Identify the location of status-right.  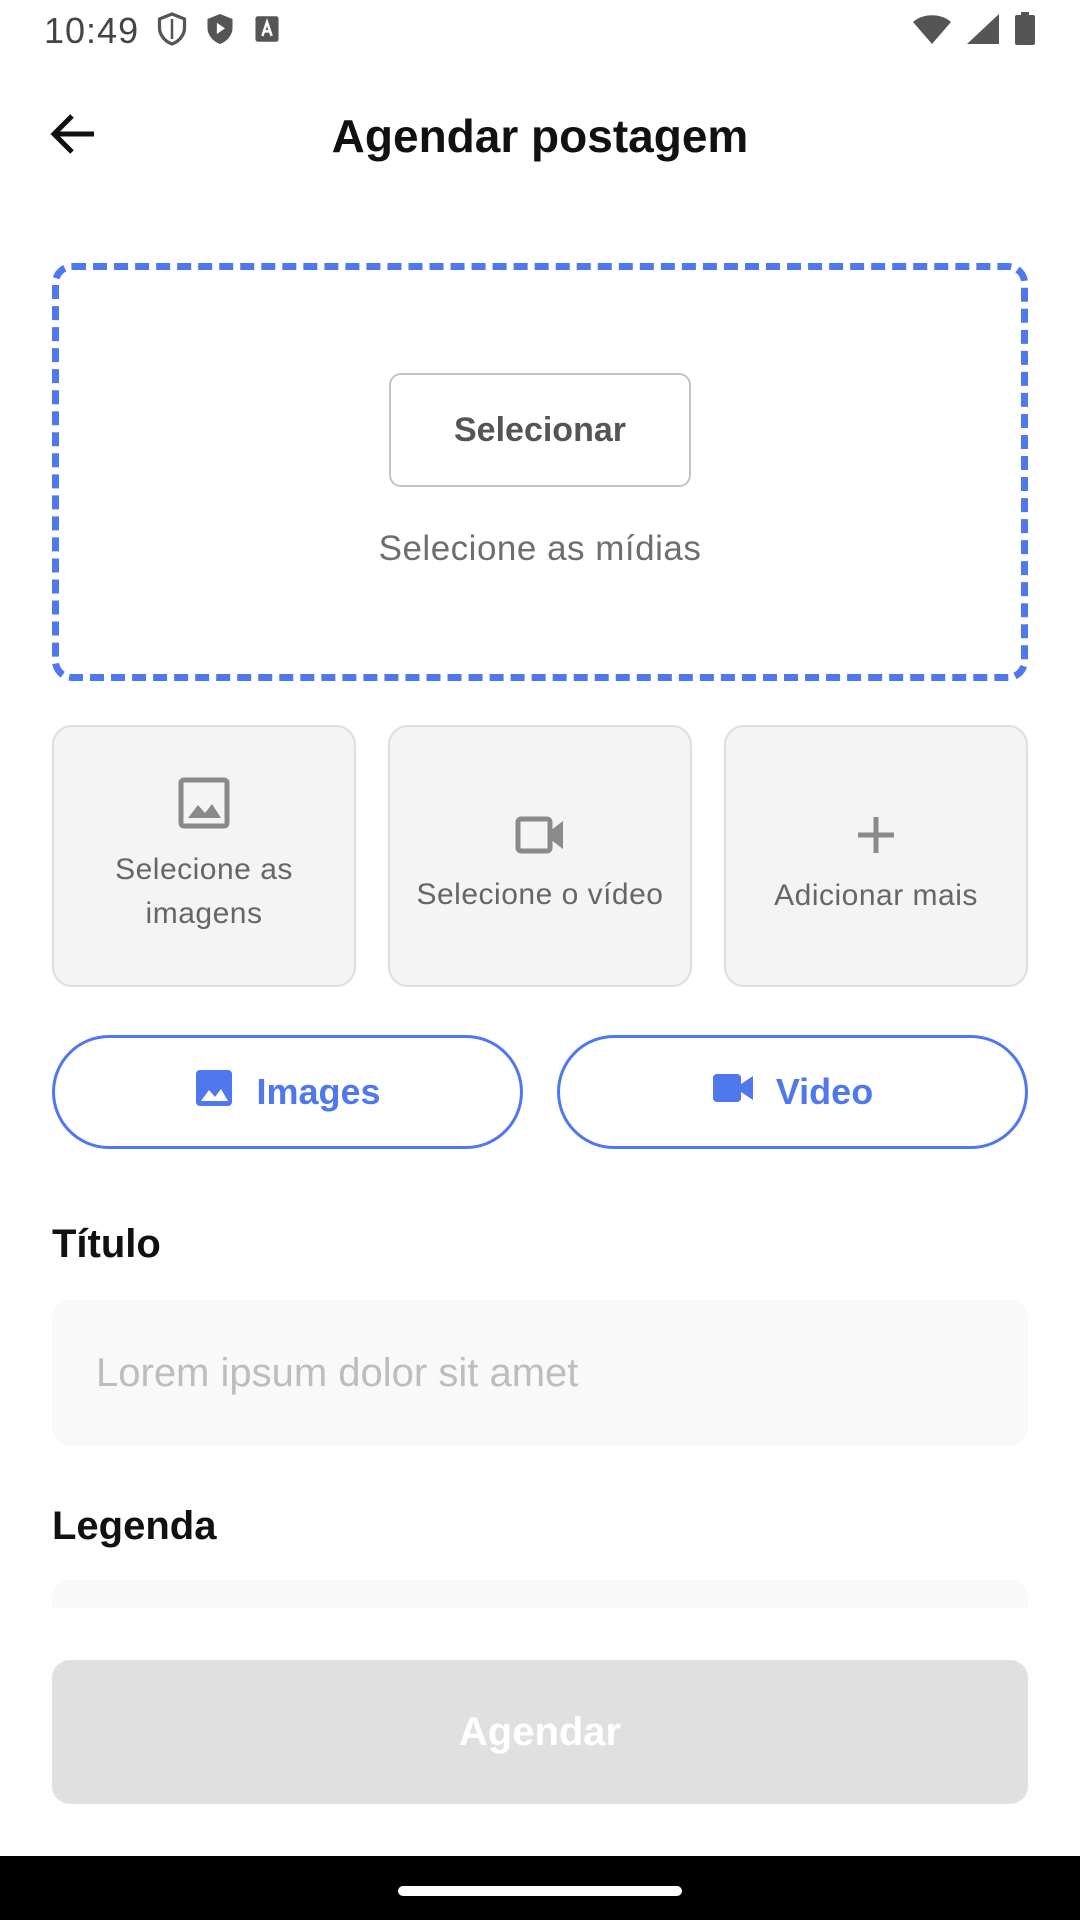
(974, 31).